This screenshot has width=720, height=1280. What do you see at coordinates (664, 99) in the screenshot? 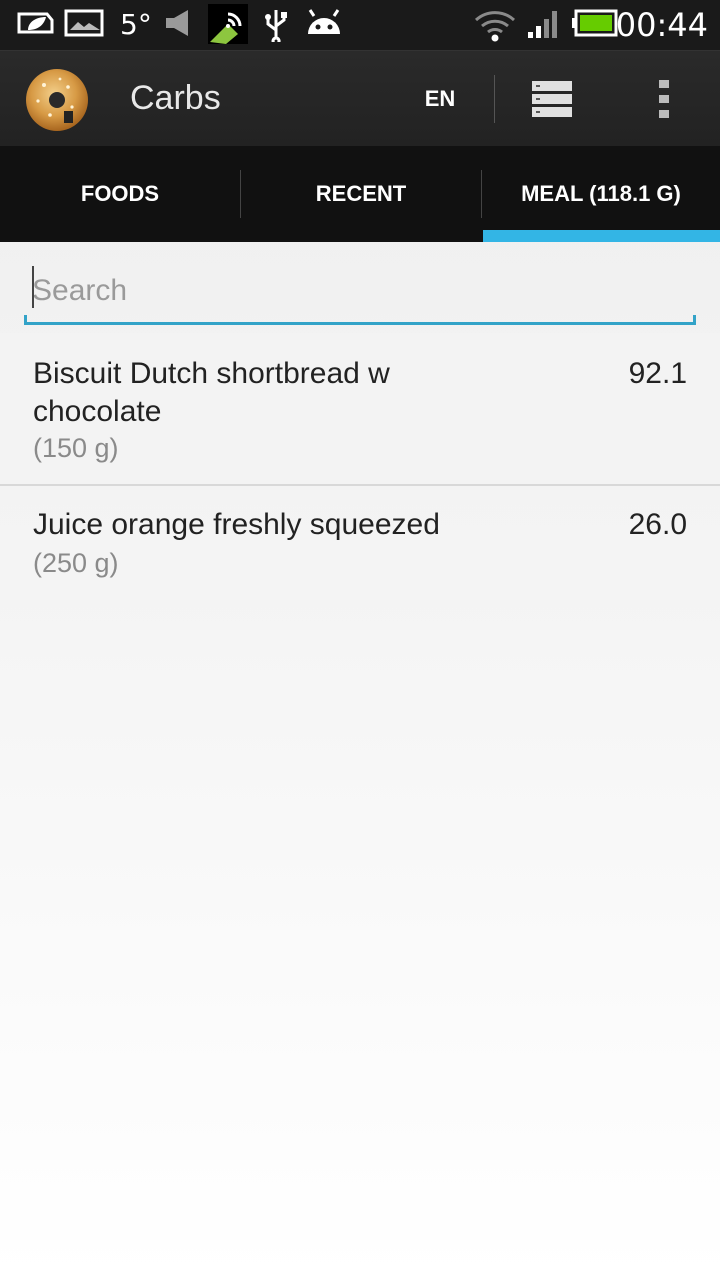
I see `overflow-menu-icon` at bounding box center [664, 99].